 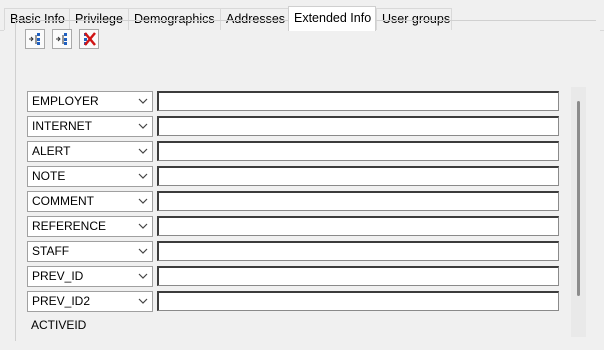 What do you see at coordinates (90, 151) in the screenshot?
I see `field-key-select: ALERT` at bounding box center [90, 151].